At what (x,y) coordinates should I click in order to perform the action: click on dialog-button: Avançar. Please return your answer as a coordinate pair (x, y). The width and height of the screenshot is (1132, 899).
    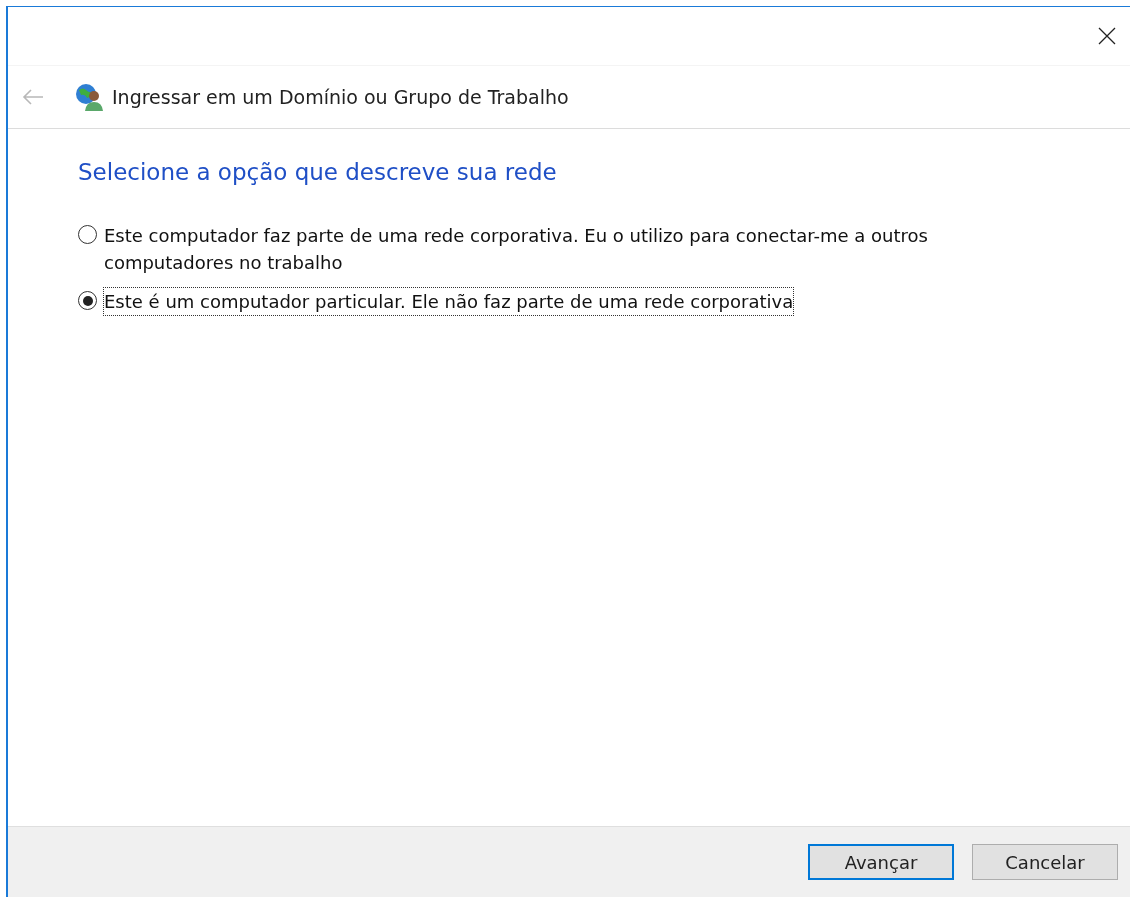
    Looking at the image, I should click on (881, 862).